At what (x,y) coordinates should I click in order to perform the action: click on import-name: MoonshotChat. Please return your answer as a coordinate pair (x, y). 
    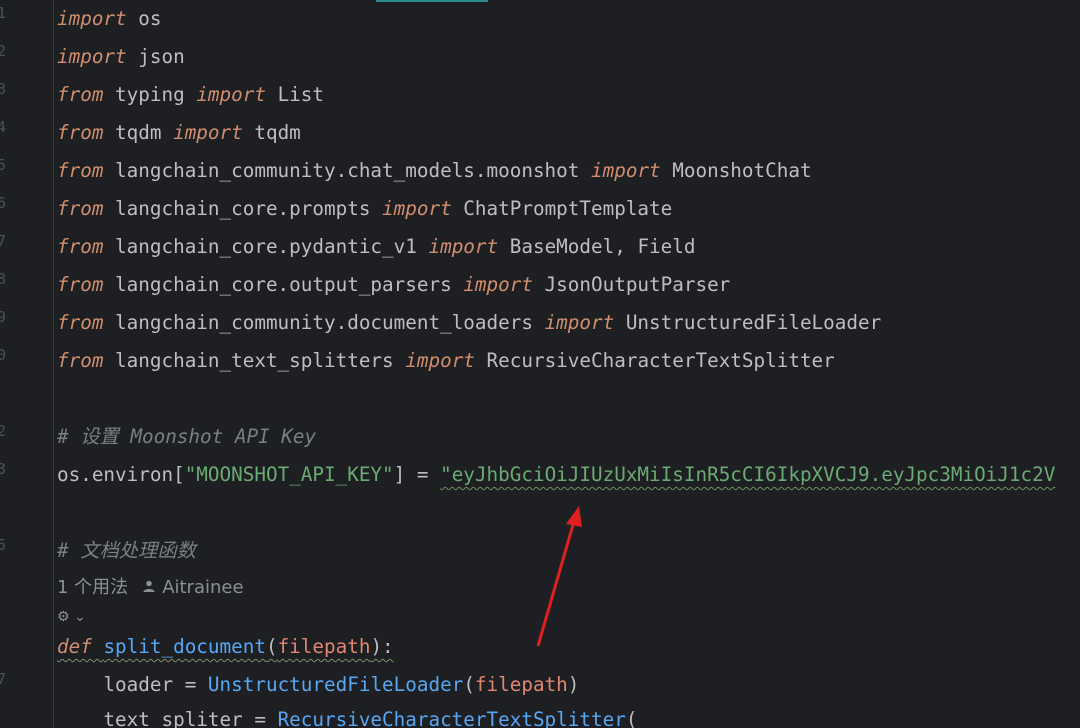
    Looking at the image, I should click on (736, 170).